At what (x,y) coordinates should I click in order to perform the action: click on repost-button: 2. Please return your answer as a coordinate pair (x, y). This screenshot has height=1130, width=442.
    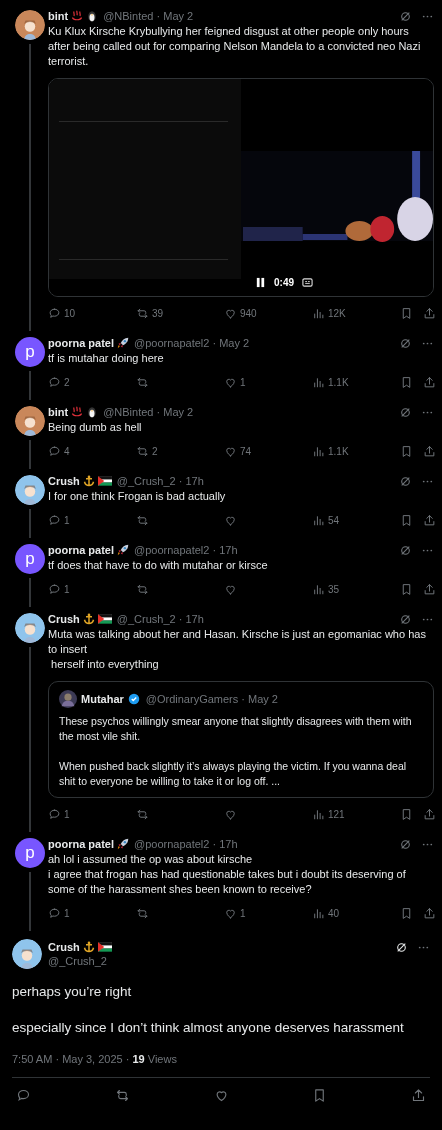
    Looking at the image, I should click on (180, 451).